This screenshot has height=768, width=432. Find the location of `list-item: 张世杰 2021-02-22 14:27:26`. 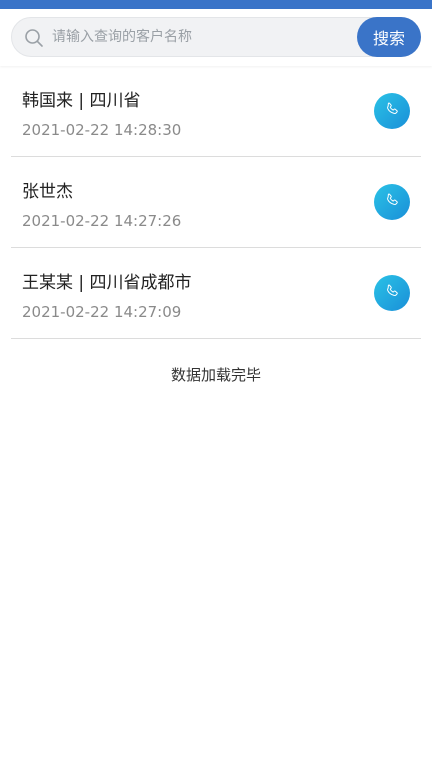

list-item: 张世杰 2021-02-22 14:27:26 is located at coordinates (216, 202).